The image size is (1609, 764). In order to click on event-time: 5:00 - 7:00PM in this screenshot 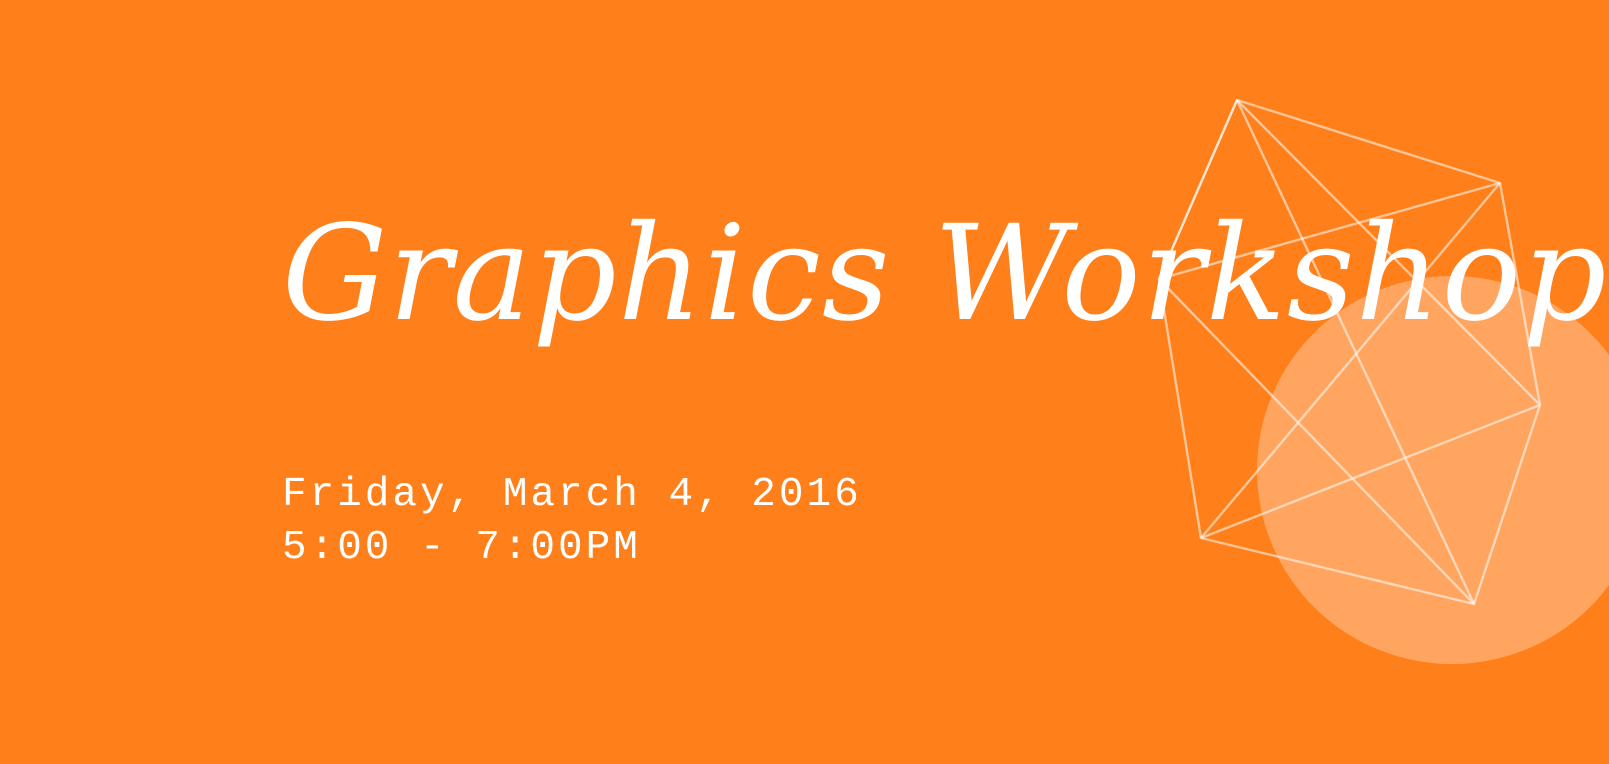, I will do `click(461, 548)`.